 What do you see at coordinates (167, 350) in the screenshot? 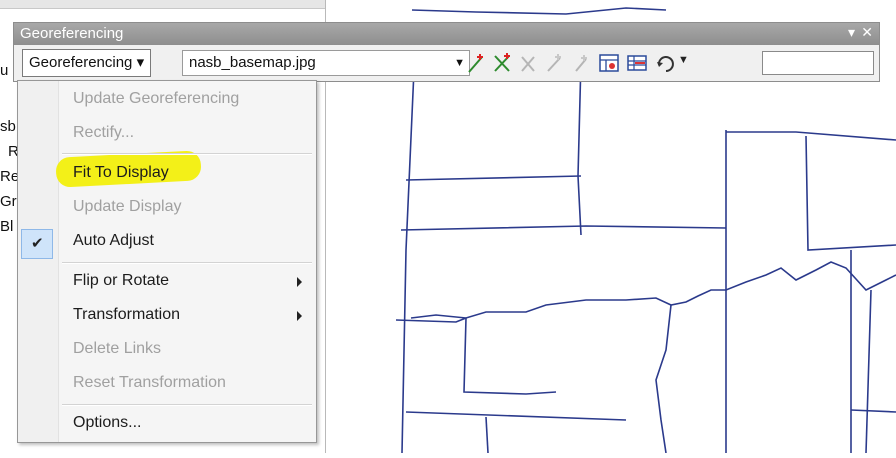
I see `menu-item-delete-links: Delete Links` at bounding box center [167, 350].